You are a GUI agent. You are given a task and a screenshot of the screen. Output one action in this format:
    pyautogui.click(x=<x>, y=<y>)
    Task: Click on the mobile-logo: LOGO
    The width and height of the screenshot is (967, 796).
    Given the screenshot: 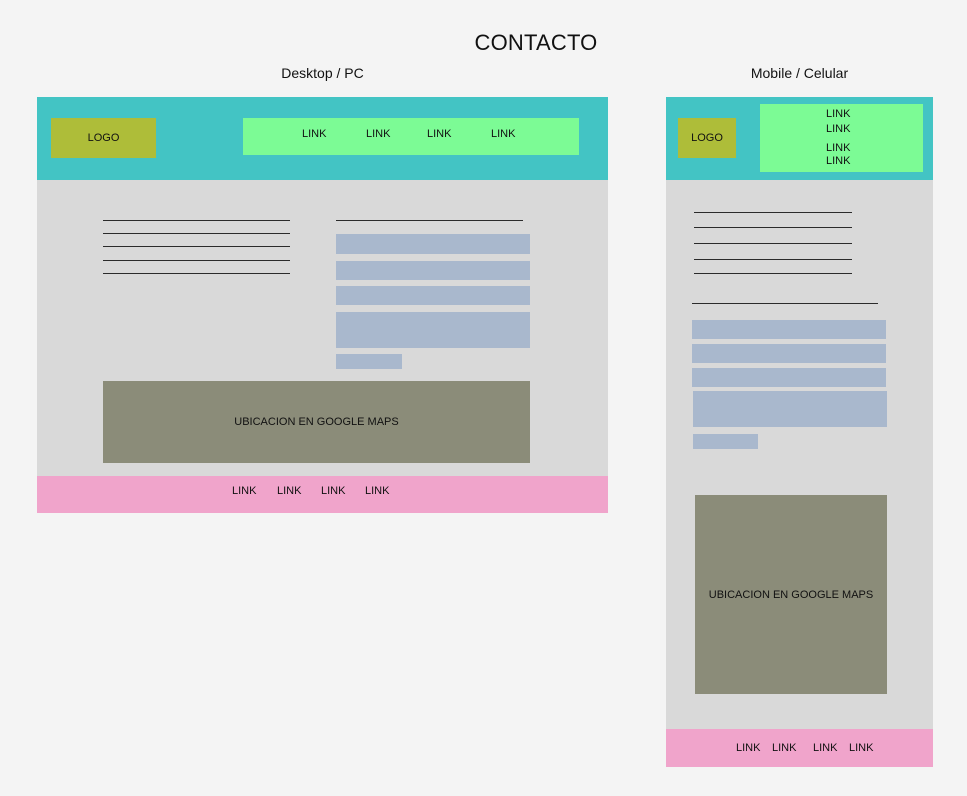 What is the action you would take?
    pyautogui.click(x=707, y=138)
    